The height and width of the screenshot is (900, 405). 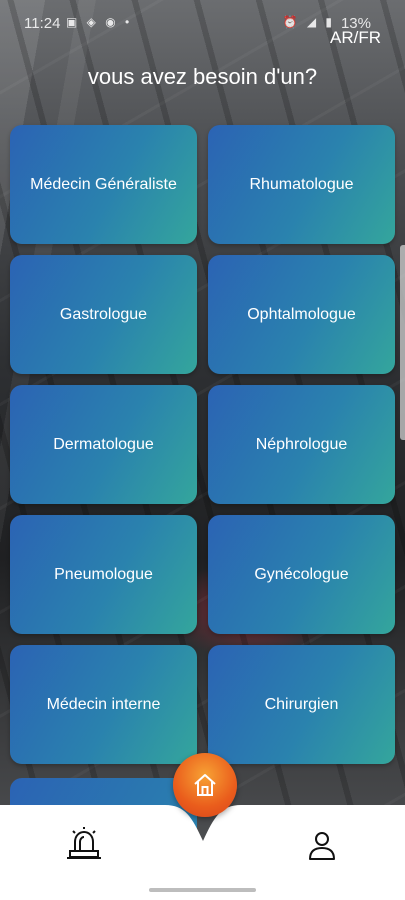 I want to click on bottom-nav-background, so click(x=202, y=852).